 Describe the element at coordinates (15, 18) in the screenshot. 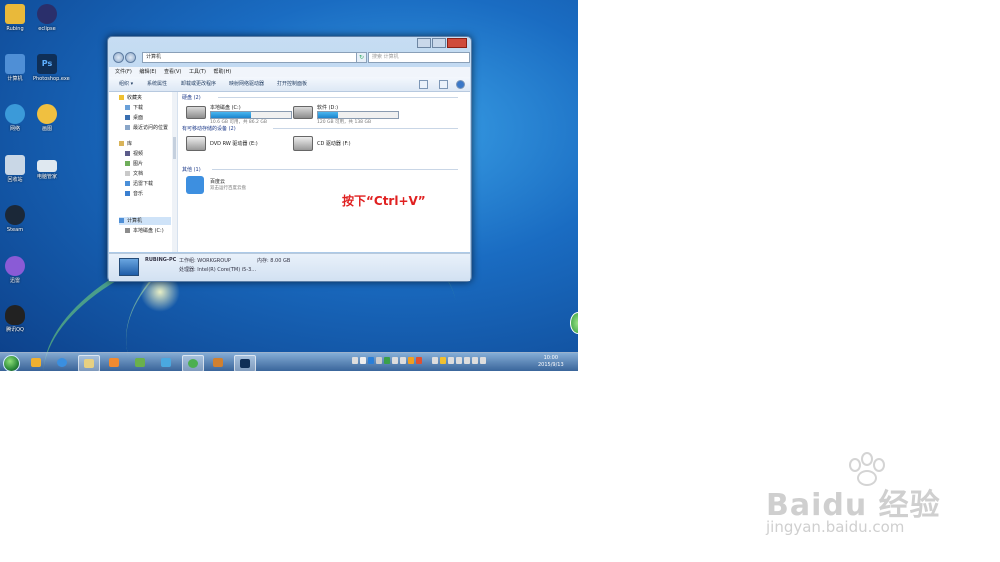

I see `desktop-icon-rubing: Rubing` at that location.